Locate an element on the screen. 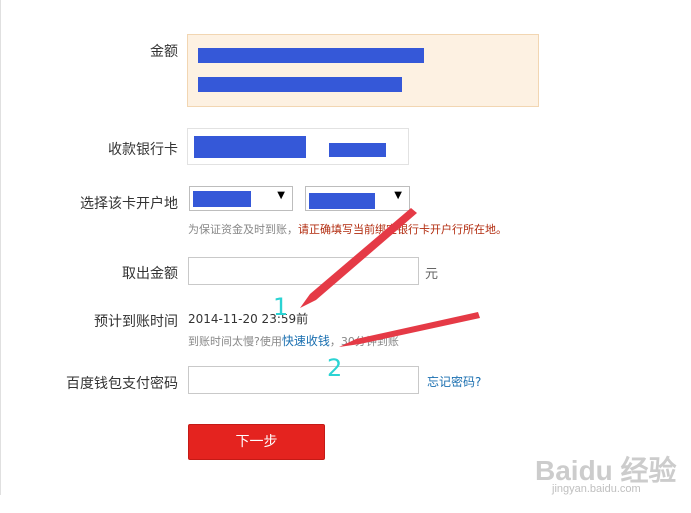 This screenshot has height=513, width=691. annotation-number-1: 1 is located at coordinates (281, 307).